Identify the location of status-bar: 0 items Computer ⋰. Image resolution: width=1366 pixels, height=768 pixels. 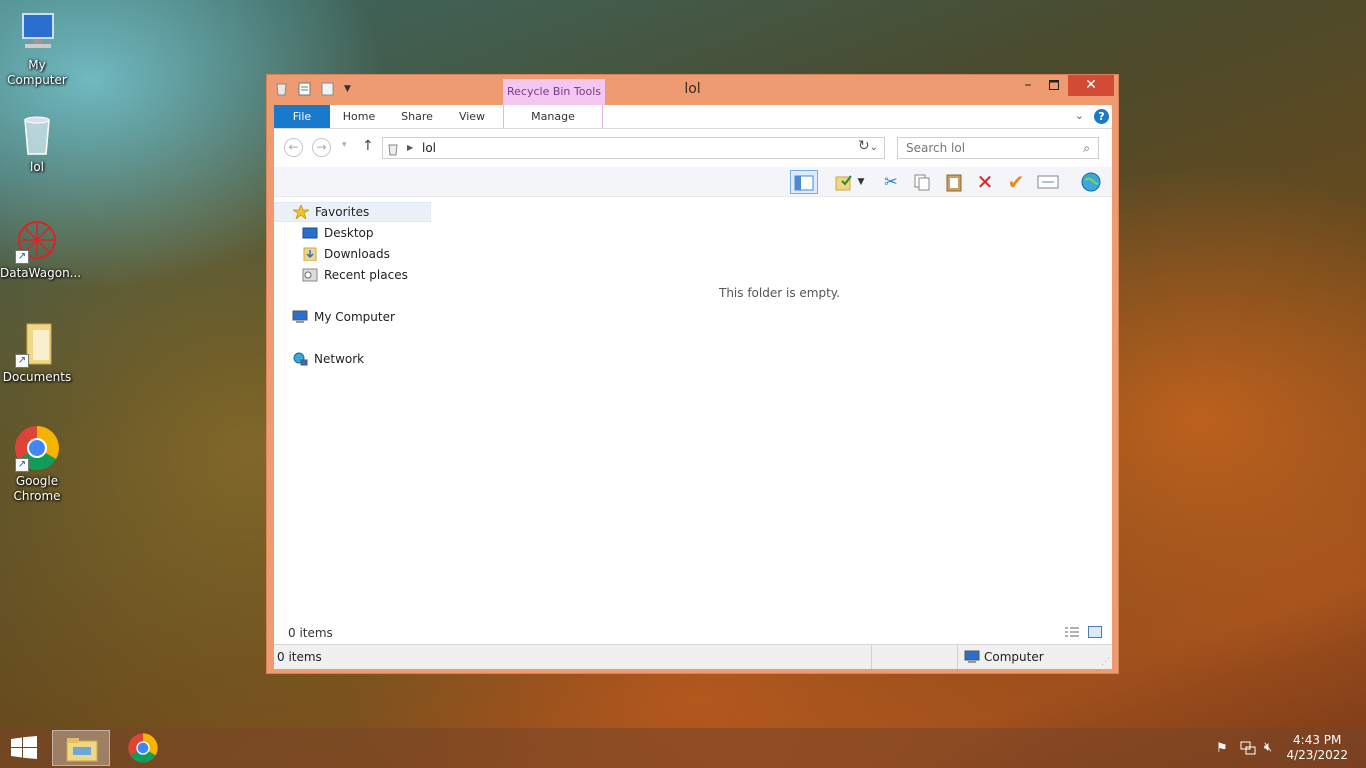
(693, 656).